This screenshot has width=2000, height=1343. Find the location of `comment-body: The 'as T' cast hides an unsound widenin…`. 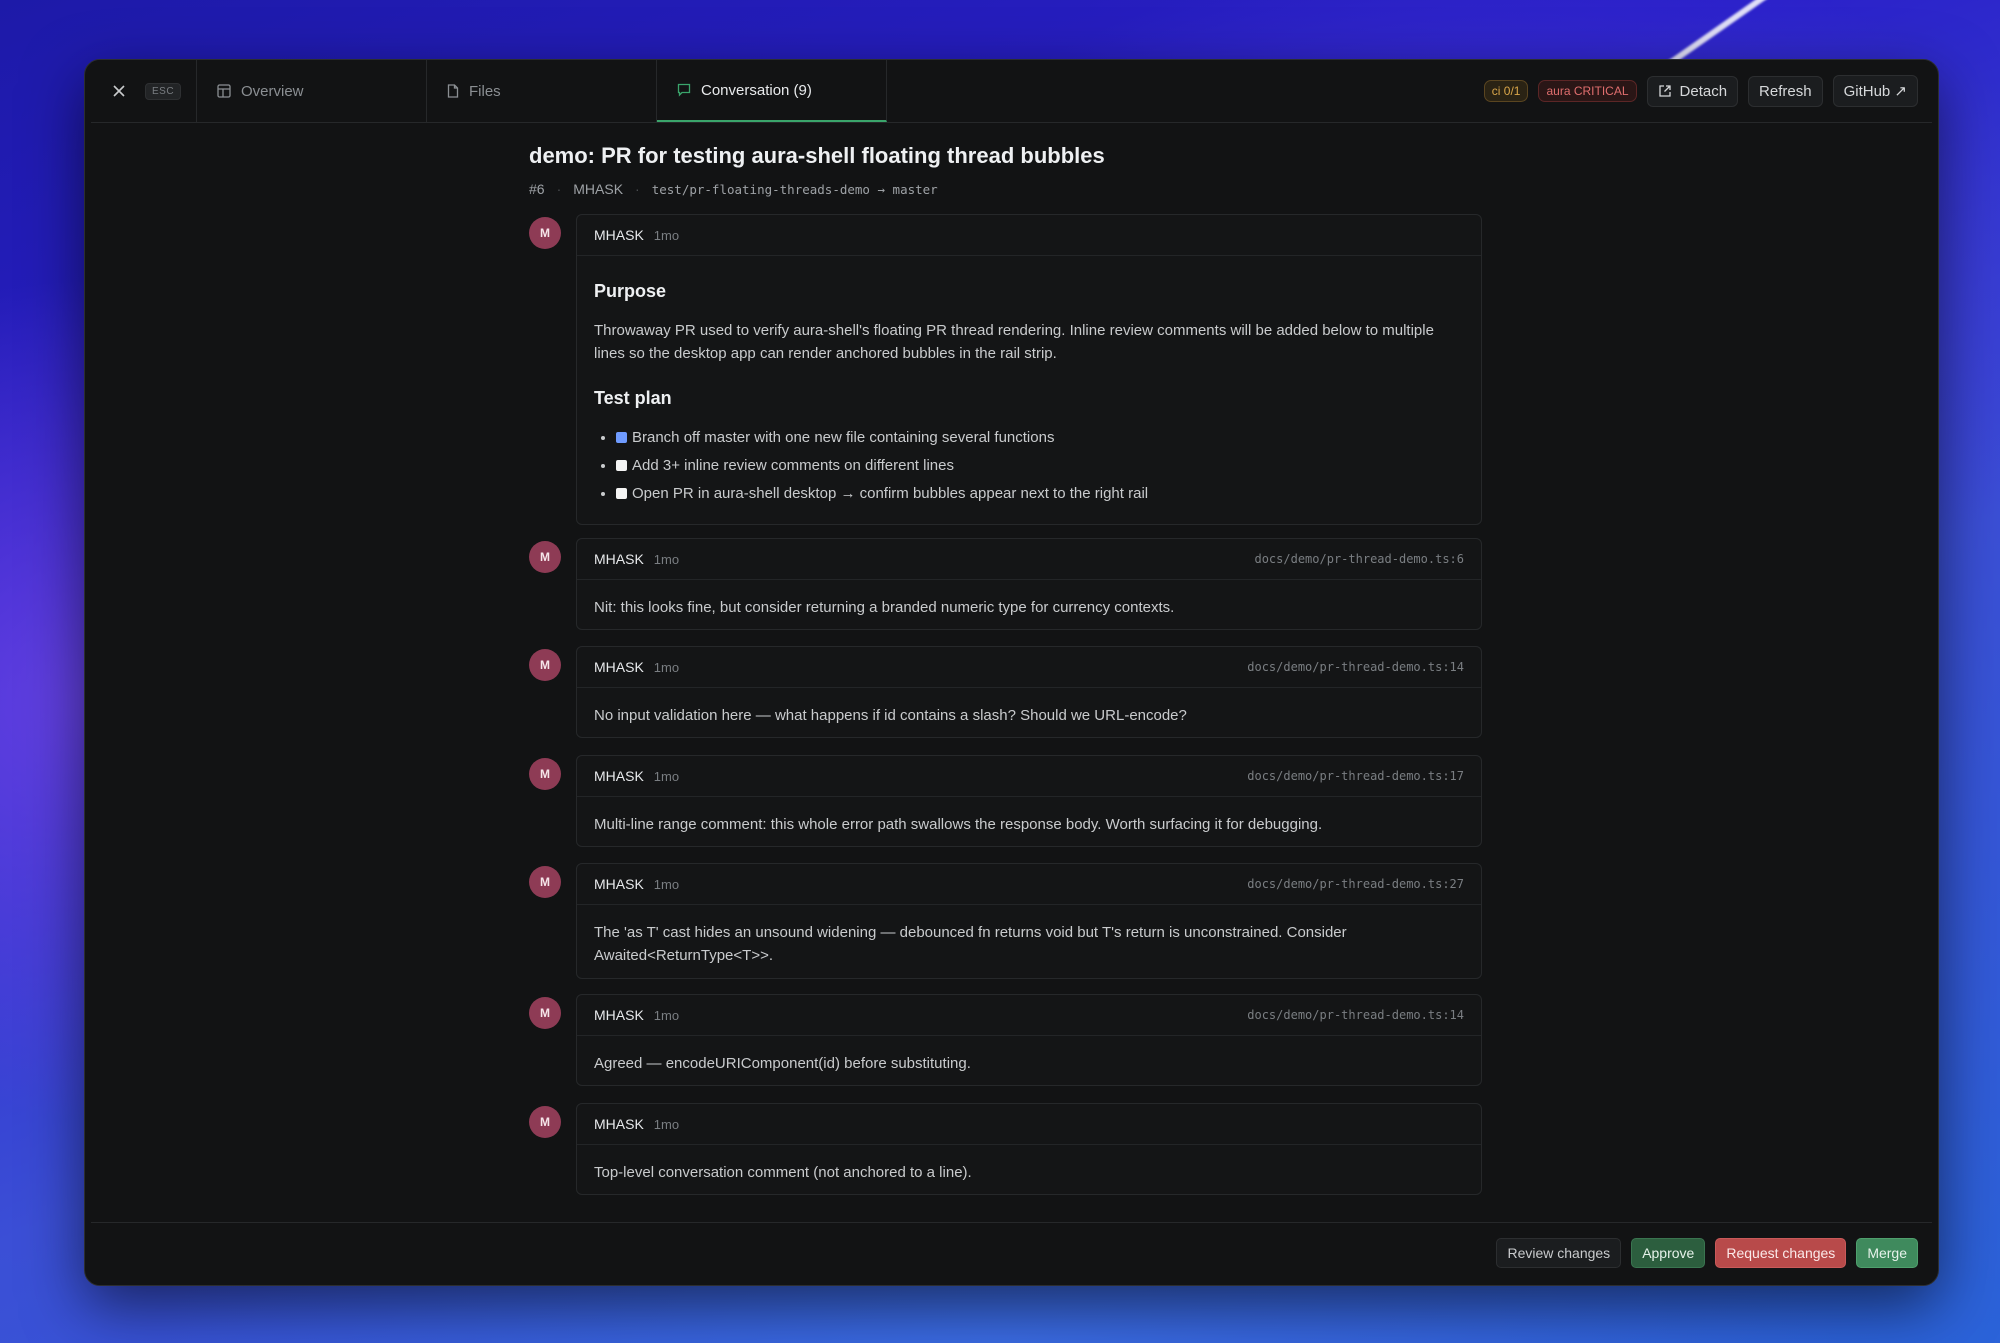

comment-body: The 'as T' cast hides an unsound widenin… is located at coordinates (1029, 944).